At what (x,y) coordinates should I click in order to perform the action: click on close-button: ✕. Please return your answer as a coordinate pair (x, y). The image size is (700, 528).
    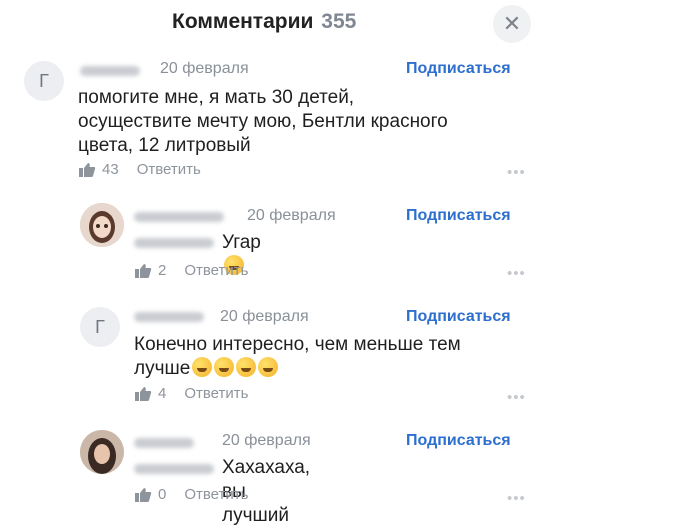
    Looking at the image, I should click on (512, 24).